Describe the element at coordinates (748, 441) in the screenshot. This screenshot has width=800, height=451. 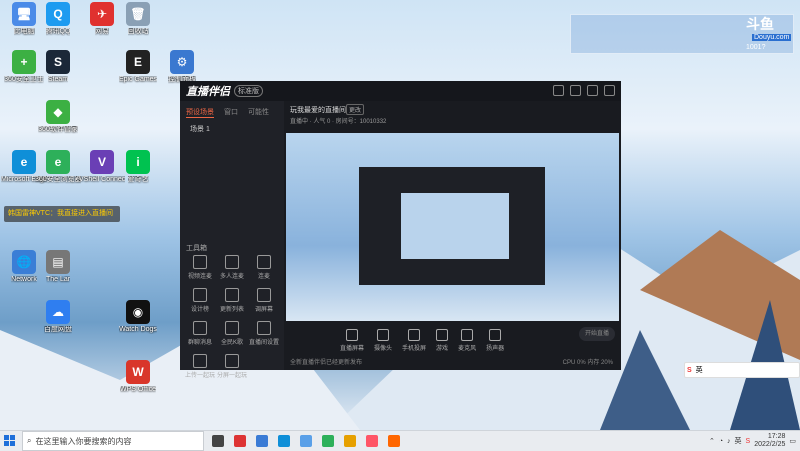
I see `sogou-tray-icon: S` at that location.